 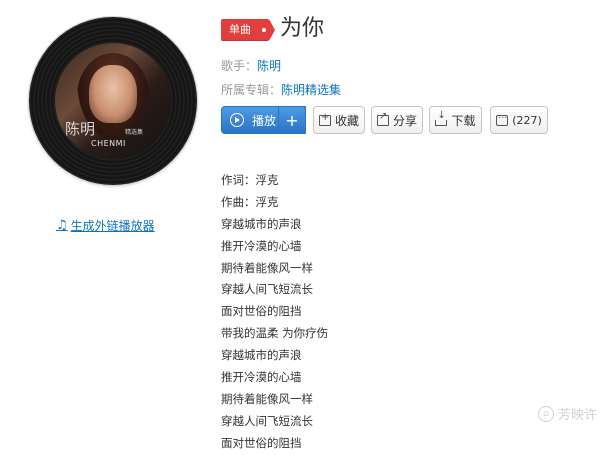 I want to click on album-cover-disc: 陈明 精选集 CHENMI, so click(x=113, y=101).